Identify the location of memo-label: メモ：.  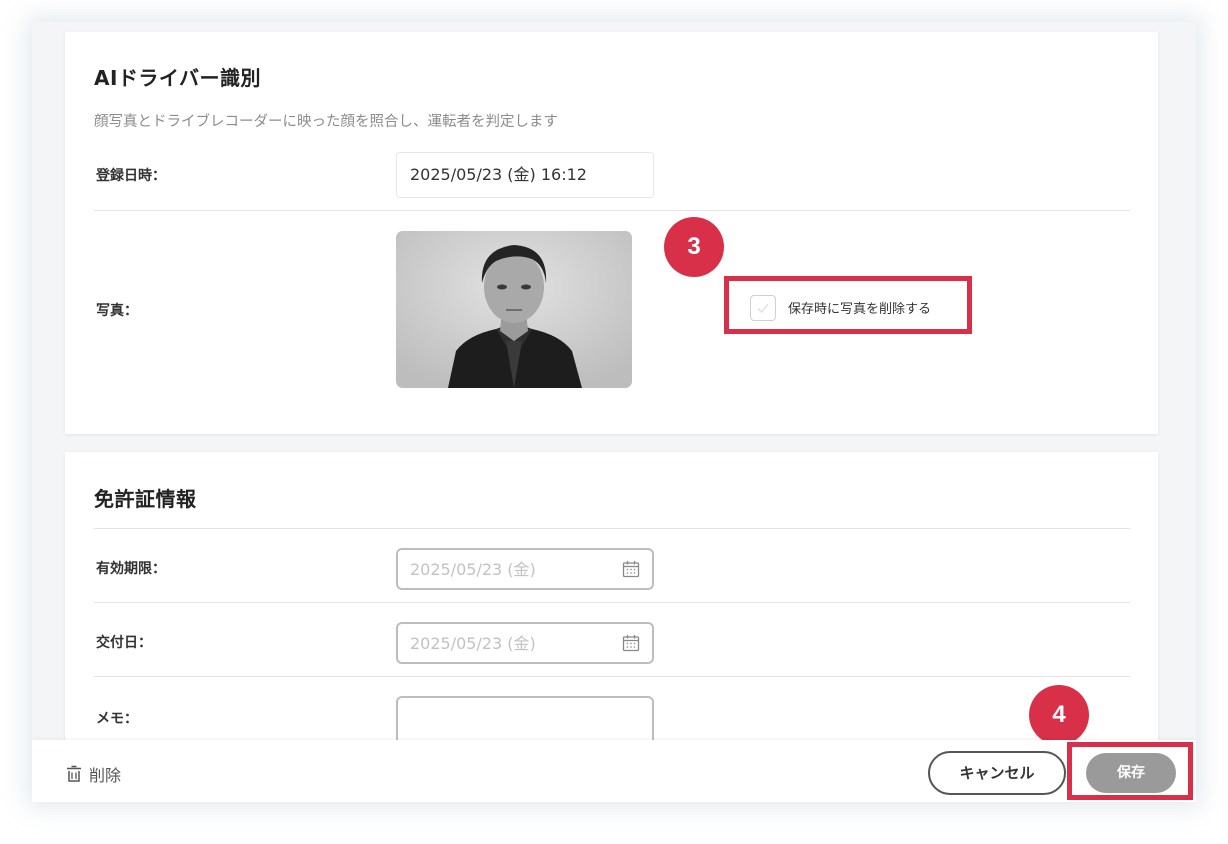
(117, 719).